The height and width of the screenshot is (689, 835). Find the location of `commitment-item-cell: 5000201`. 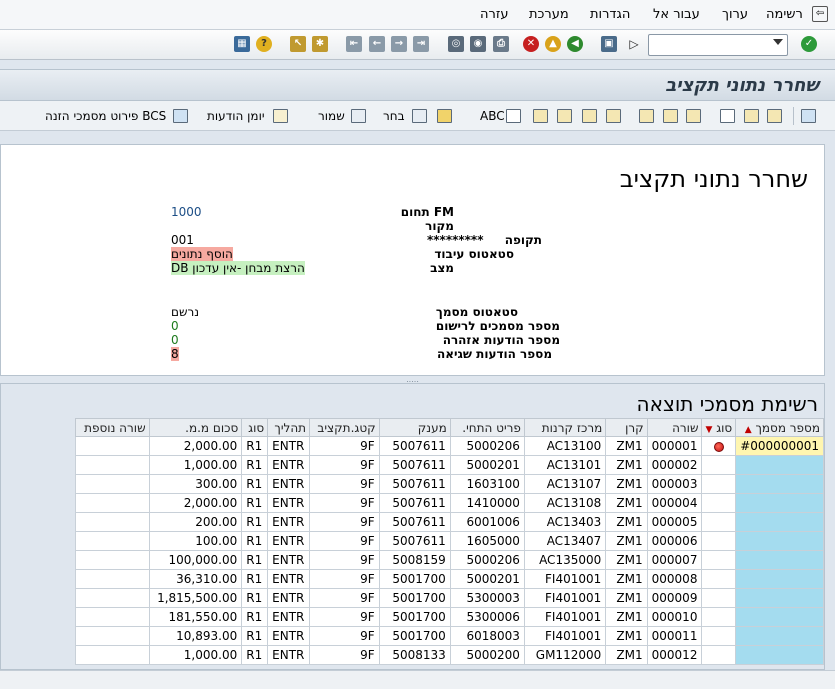

commitment-item-cell: 5000201 is located at coordinates (487, 579).